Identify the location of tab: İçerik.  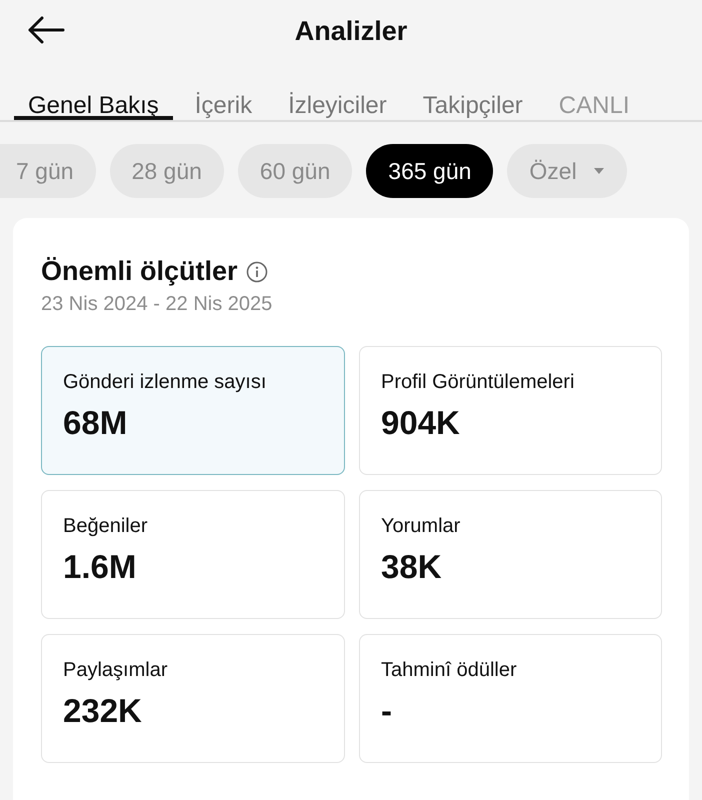
(223, 101).